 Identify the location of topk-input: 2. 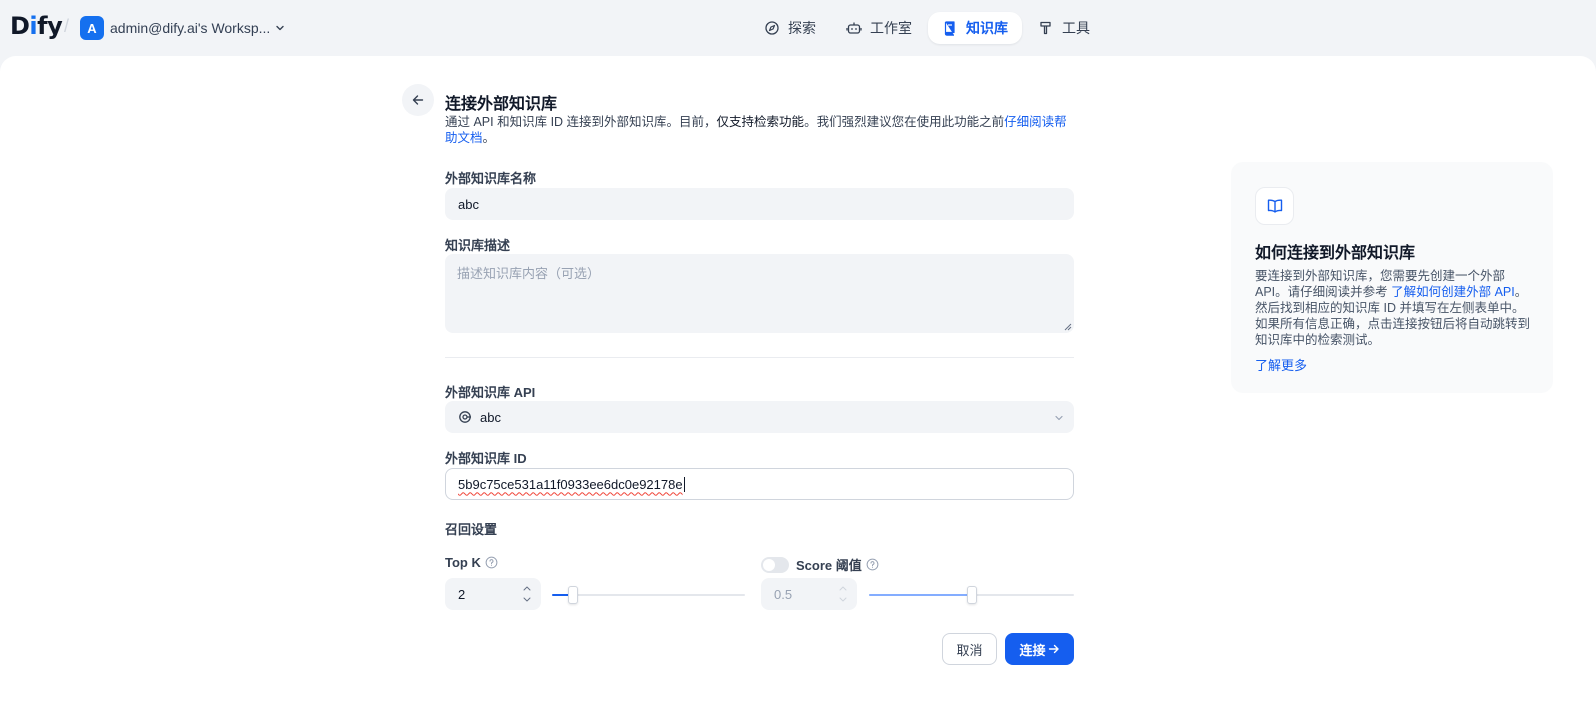
(493, 594).